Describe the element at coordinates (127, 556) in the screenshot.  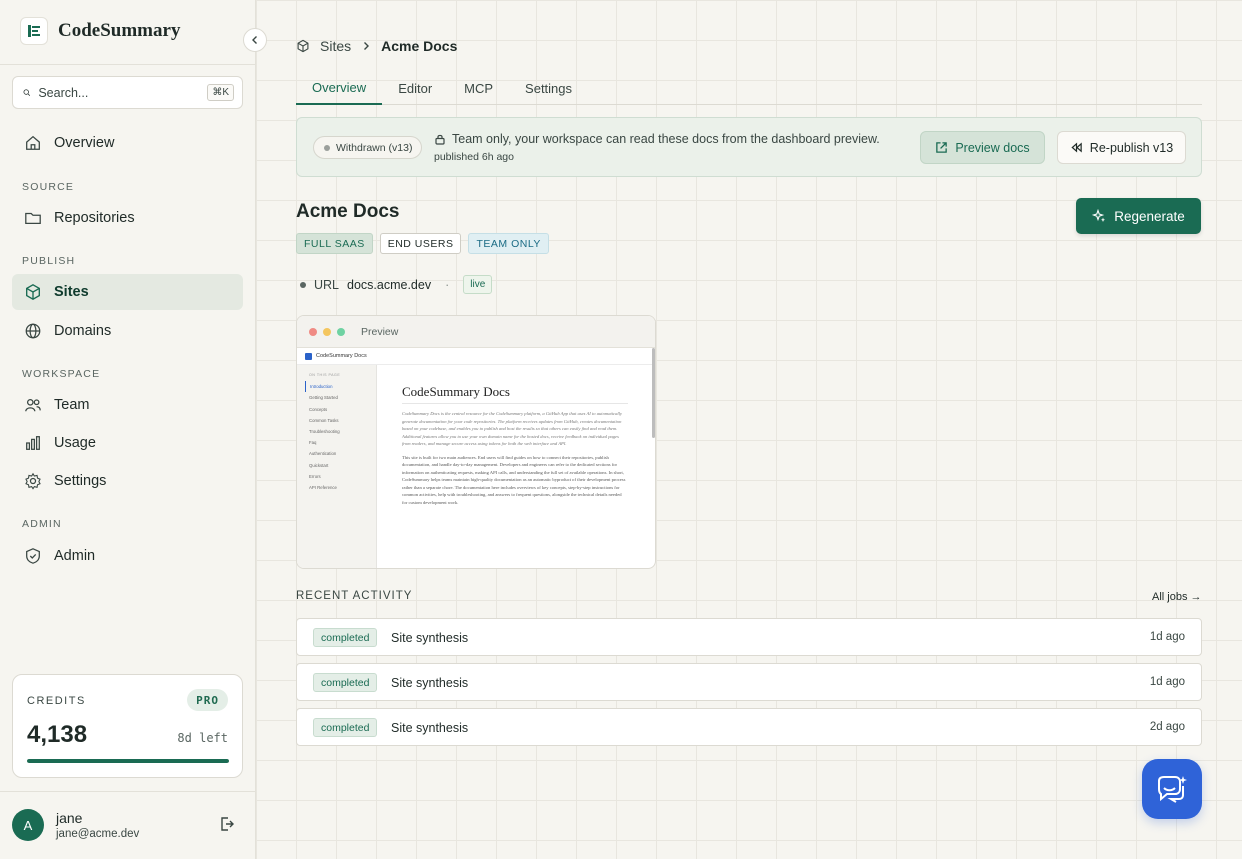
I see `sidebar-item-admin: Admin` at that location.